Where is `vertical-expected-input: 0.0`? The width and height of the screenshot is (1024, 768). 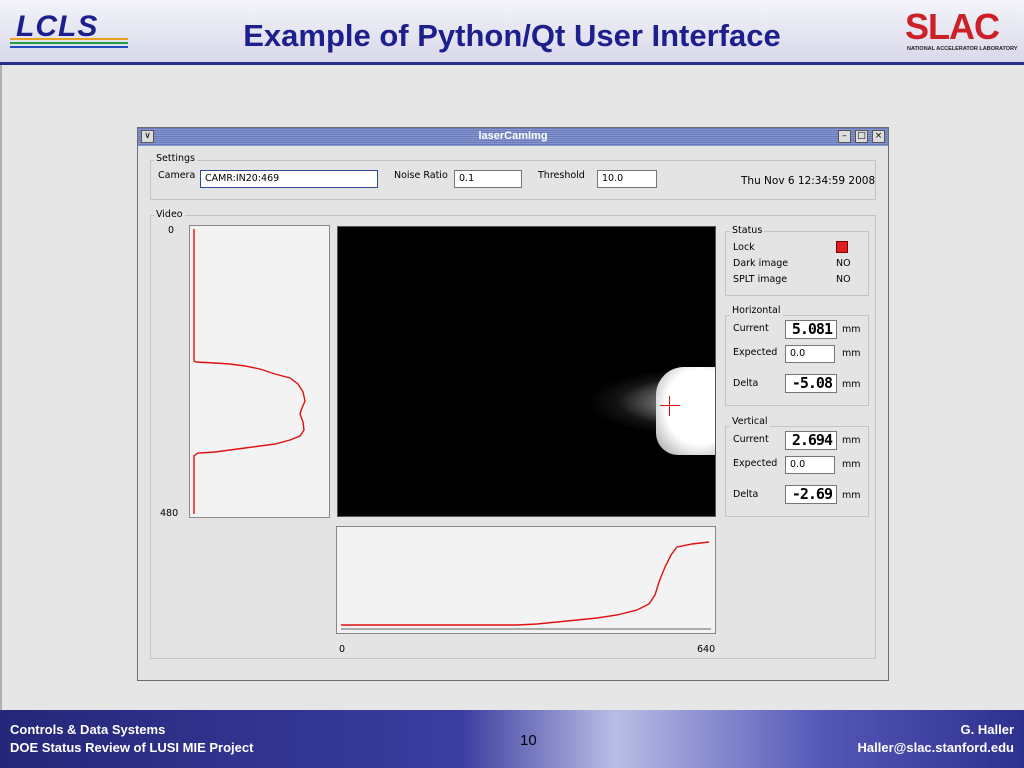
vertical-expected-input: 0.0 is located at coordinates (810, 465).